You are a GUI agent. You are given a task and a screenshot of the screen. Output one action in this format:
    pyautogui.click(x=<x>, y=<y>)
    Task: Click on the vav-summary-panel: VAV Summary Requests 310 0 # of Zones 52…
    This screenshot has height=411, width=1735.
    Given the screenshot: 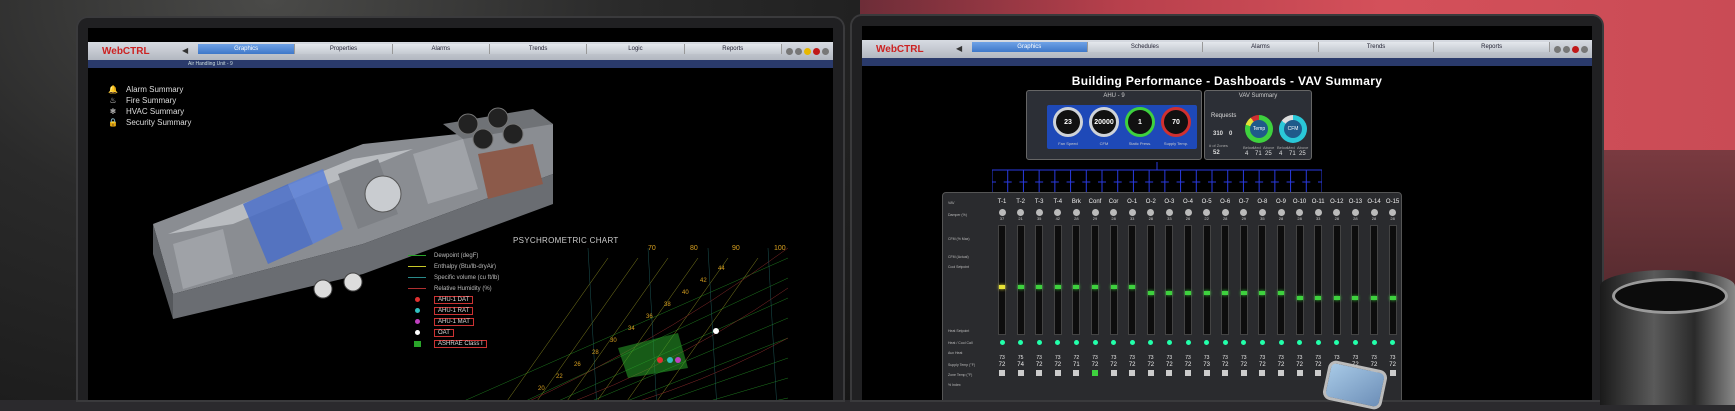 What is the action you would take?
    pyautogui.click(x=1258, y=125)
    